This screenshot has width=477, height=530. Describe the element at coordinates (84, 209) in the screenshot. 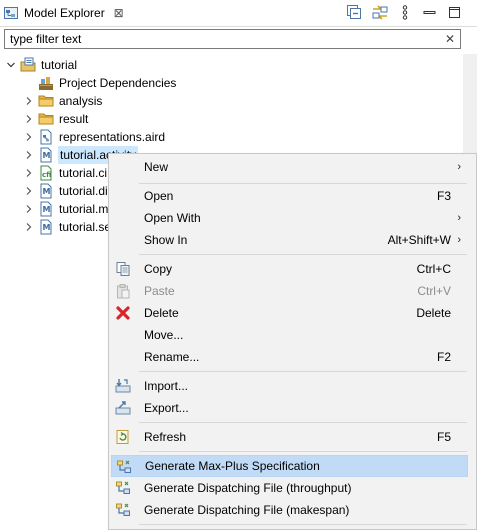

I see `tree-item-label: tutorial.m` at that location.